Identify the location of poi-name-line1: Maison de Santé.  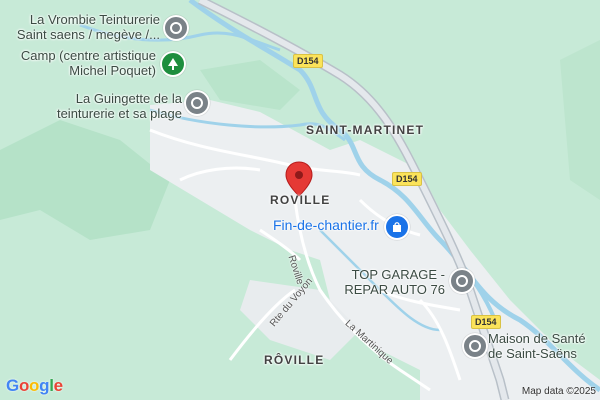
(537, 338).